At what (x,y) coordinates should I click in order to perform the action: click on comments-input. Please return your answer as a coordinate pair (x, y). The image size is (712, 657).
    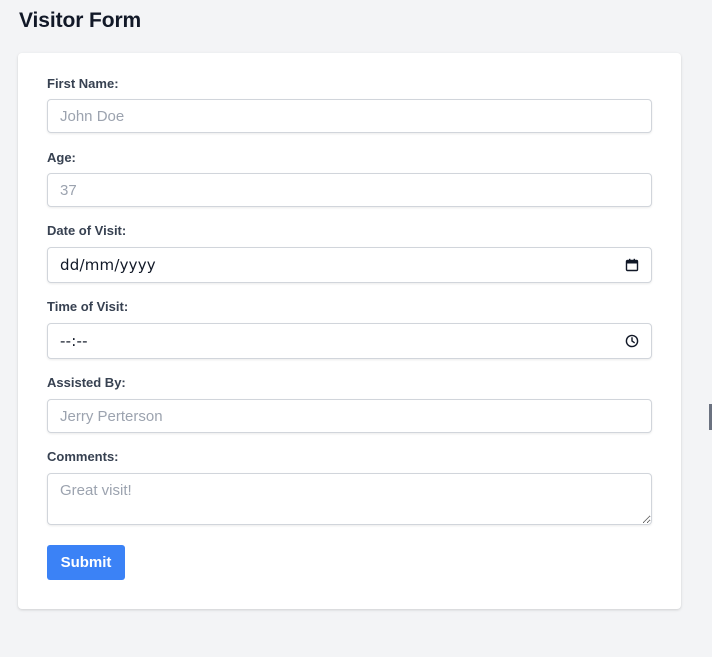
    Looking at the image, I should click on (349, 499).